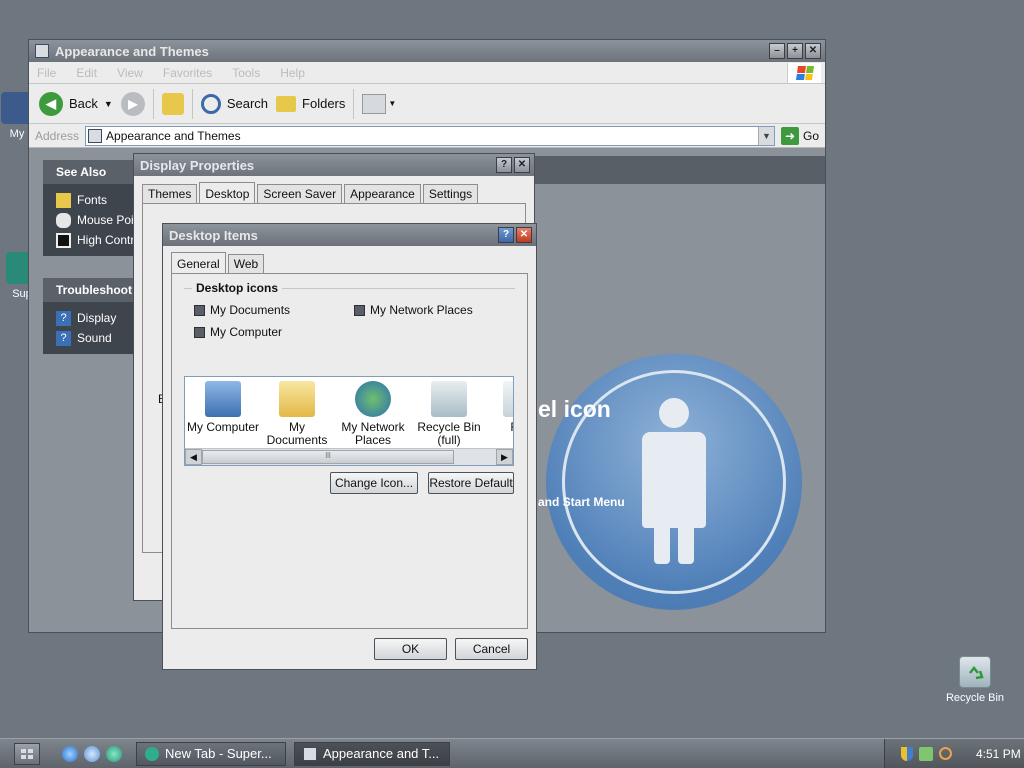 The image size is (1024, 768). Describe the element at coordinates (410, 649) in the screenshot. I see `ok-button: OK` at that location.